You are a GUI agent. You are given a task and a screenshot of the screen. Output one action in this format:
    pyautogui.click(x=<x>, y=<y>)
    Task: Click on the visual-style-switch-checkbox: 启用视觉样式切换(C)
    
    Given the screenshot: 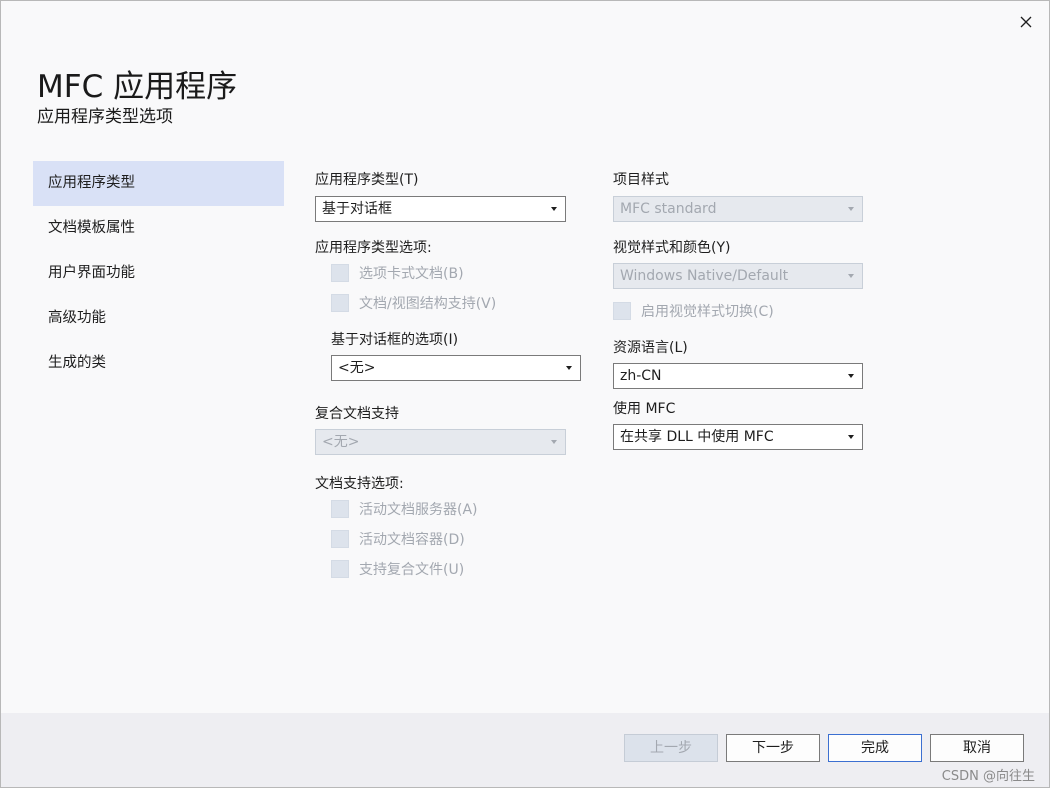 What is the action you would take?
    pyautogui.click(x=693, y=311)
    